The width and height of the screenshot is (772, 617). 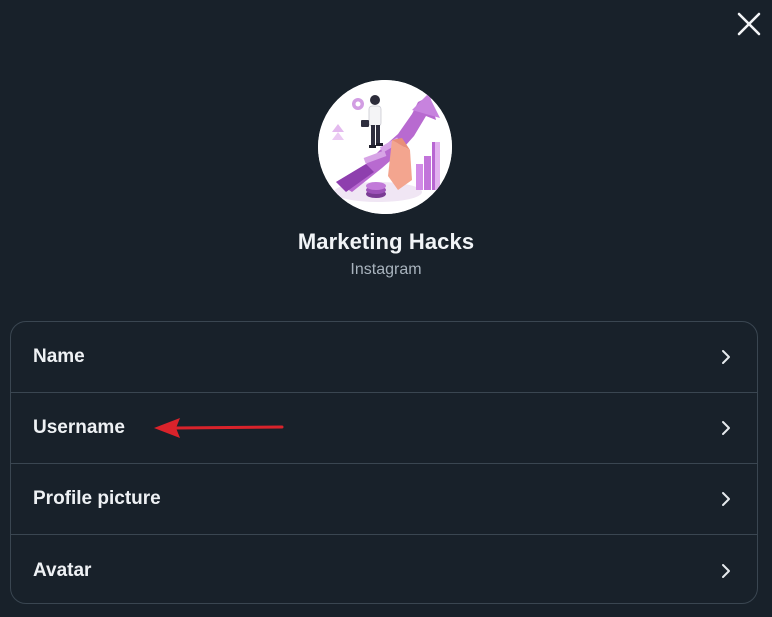 What do you see at coordinates (384, 499) in the screenshot?
I see `menu-item-profile-picture: Profile picture` at bounding box center [384, 499].